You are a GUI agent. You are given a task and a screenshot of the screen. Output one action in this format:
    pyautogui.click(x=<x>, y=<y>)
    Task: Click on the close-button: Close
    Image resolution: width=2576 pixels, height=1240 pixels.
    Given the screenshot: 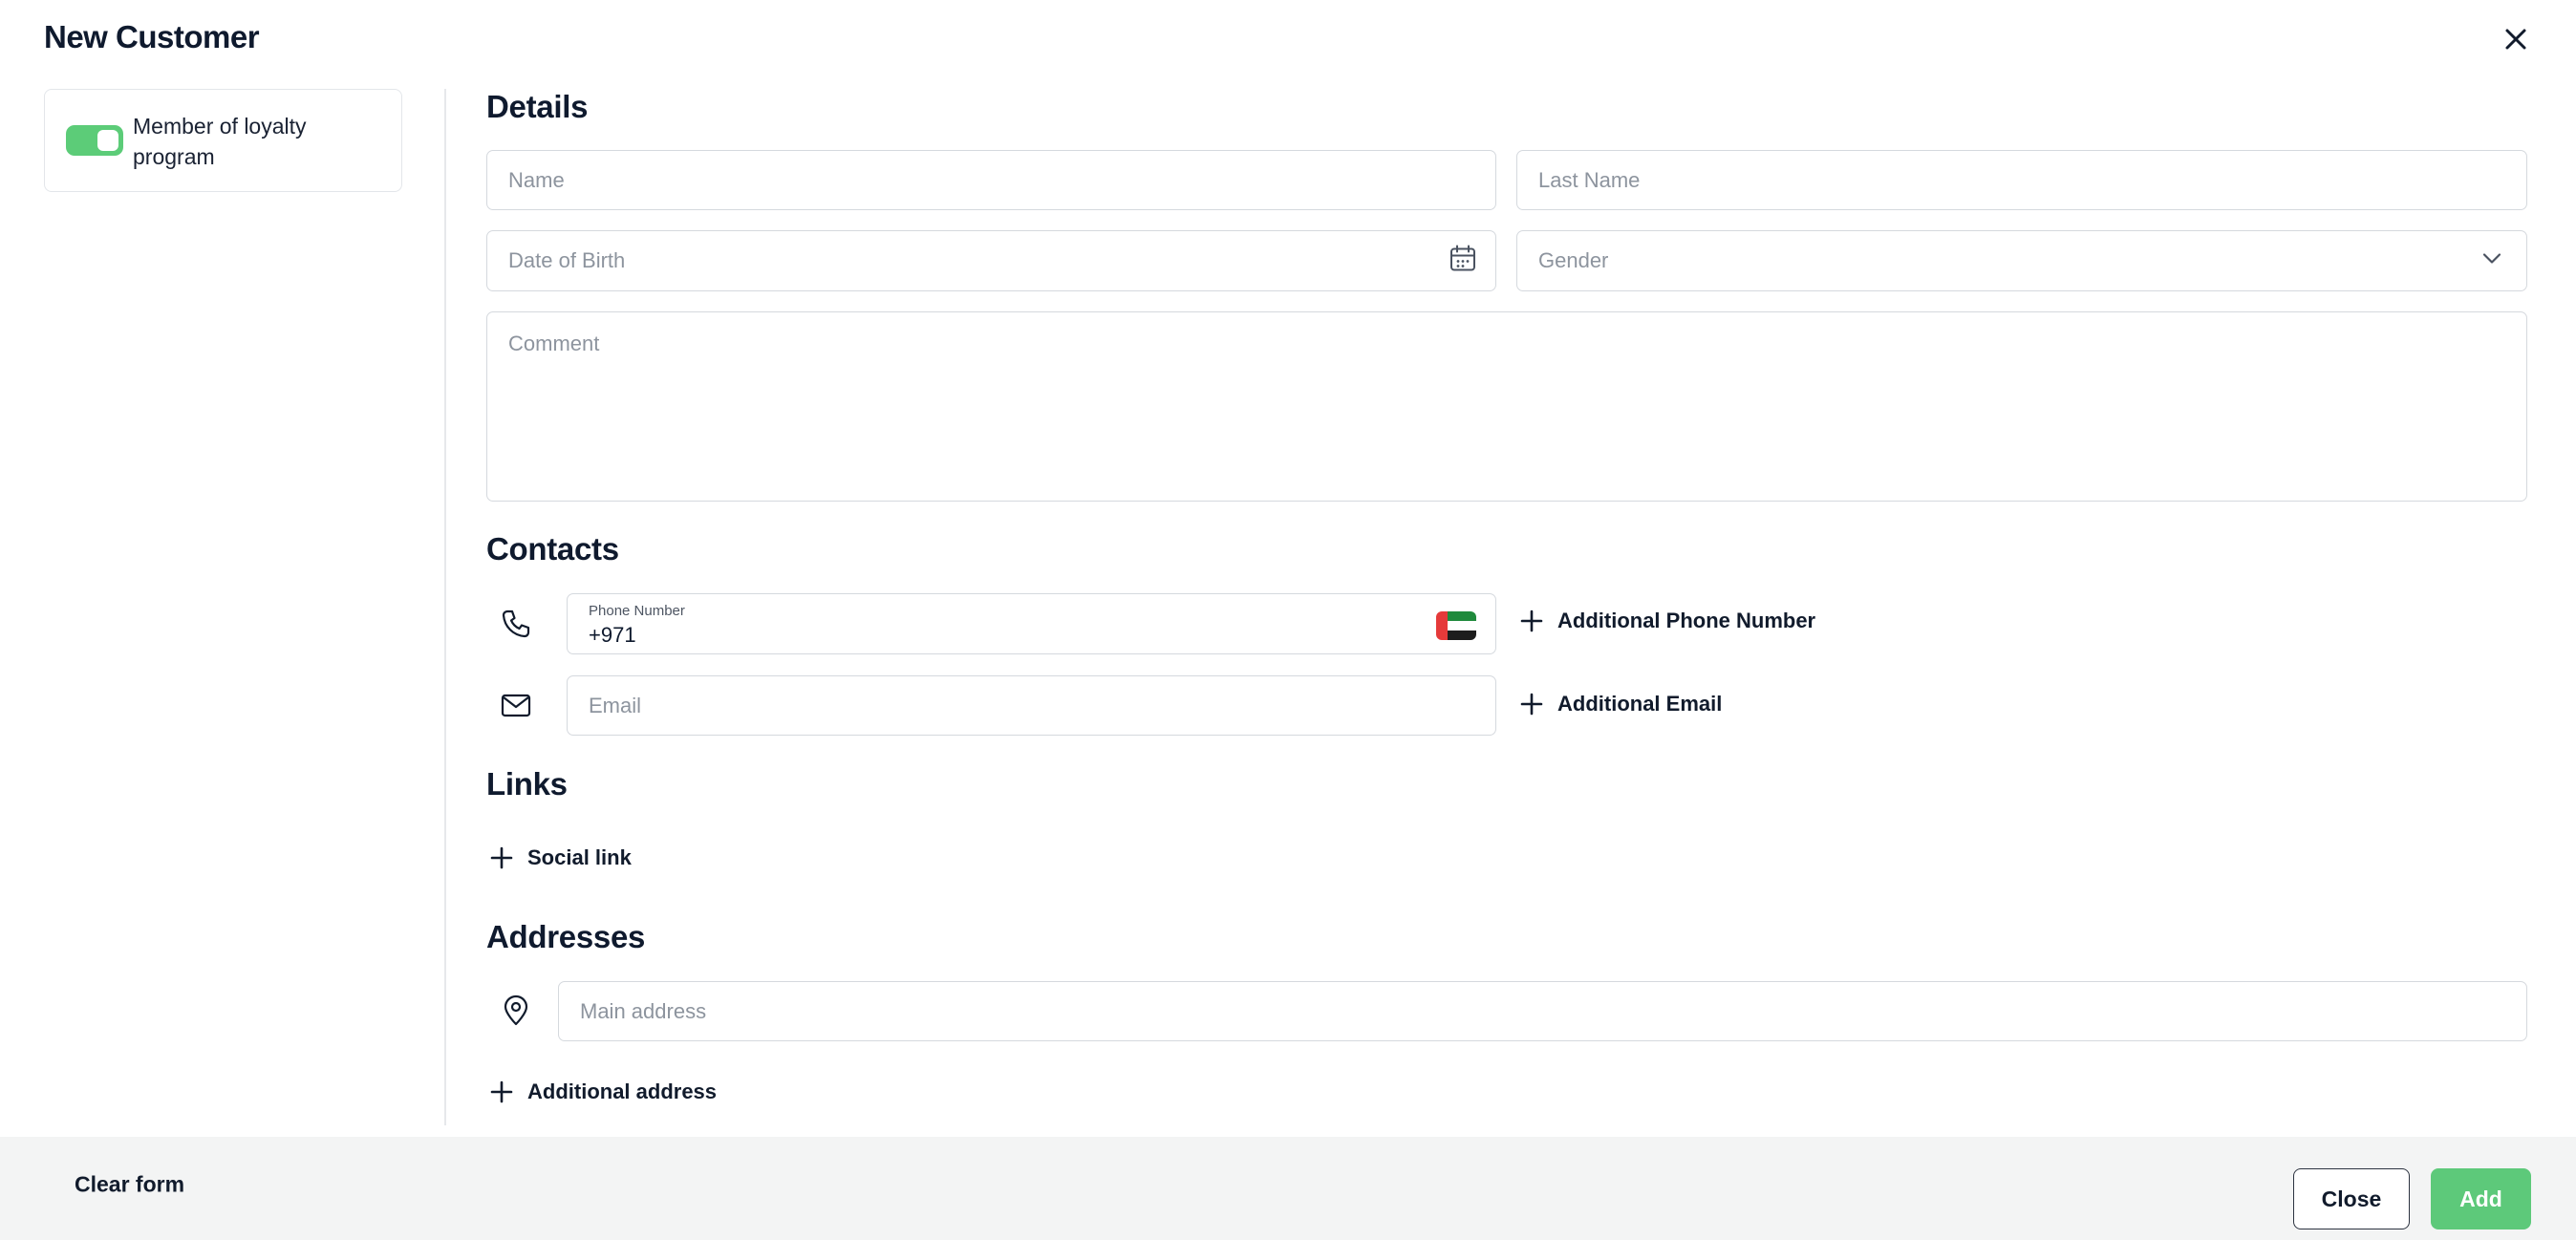 What is the action you would take?
    pyautogui.click(x=2351, y=1198)
    